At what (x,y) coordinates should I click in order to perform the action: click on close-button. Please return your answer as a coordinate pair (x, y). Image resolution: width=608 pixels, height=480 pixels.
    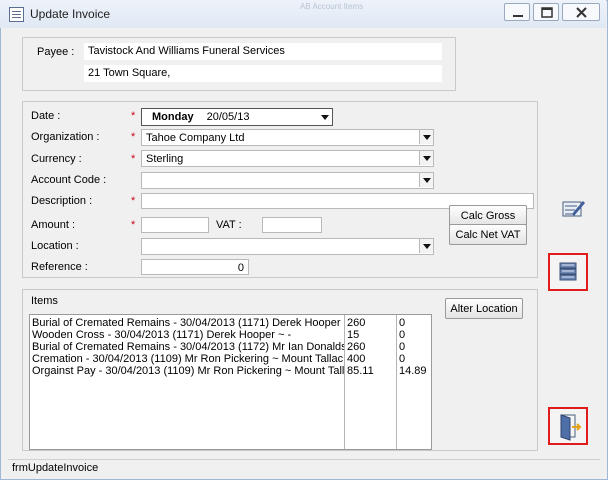
    Looking at the image, I should click on (581, 12).